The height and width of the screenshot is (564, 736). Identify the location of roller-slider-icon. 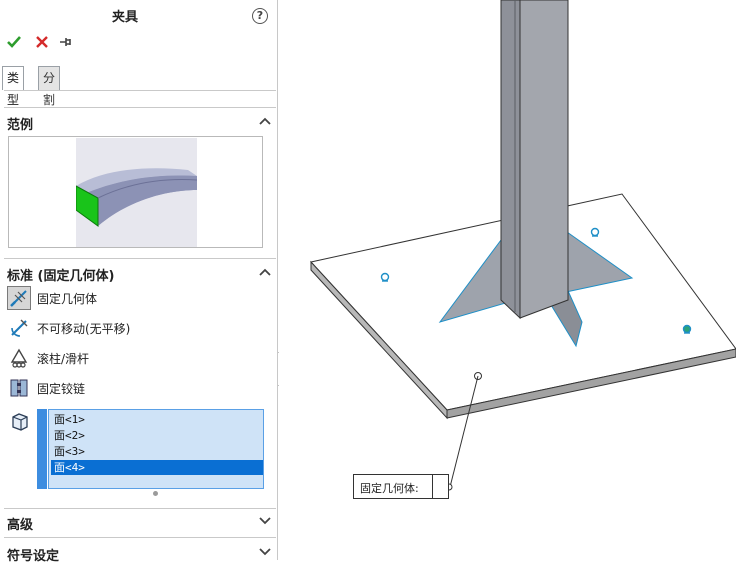
(19, 358).